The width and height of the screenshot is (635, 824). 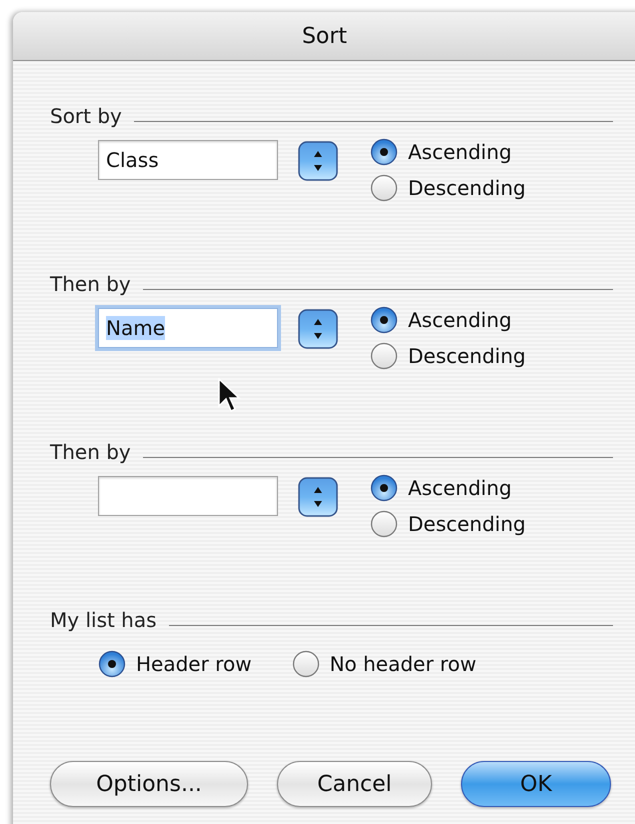 What do you see at coordinates (536, 784) in the screenshot?
I see `dialog-button: OK` at bounding box center [536, 784].